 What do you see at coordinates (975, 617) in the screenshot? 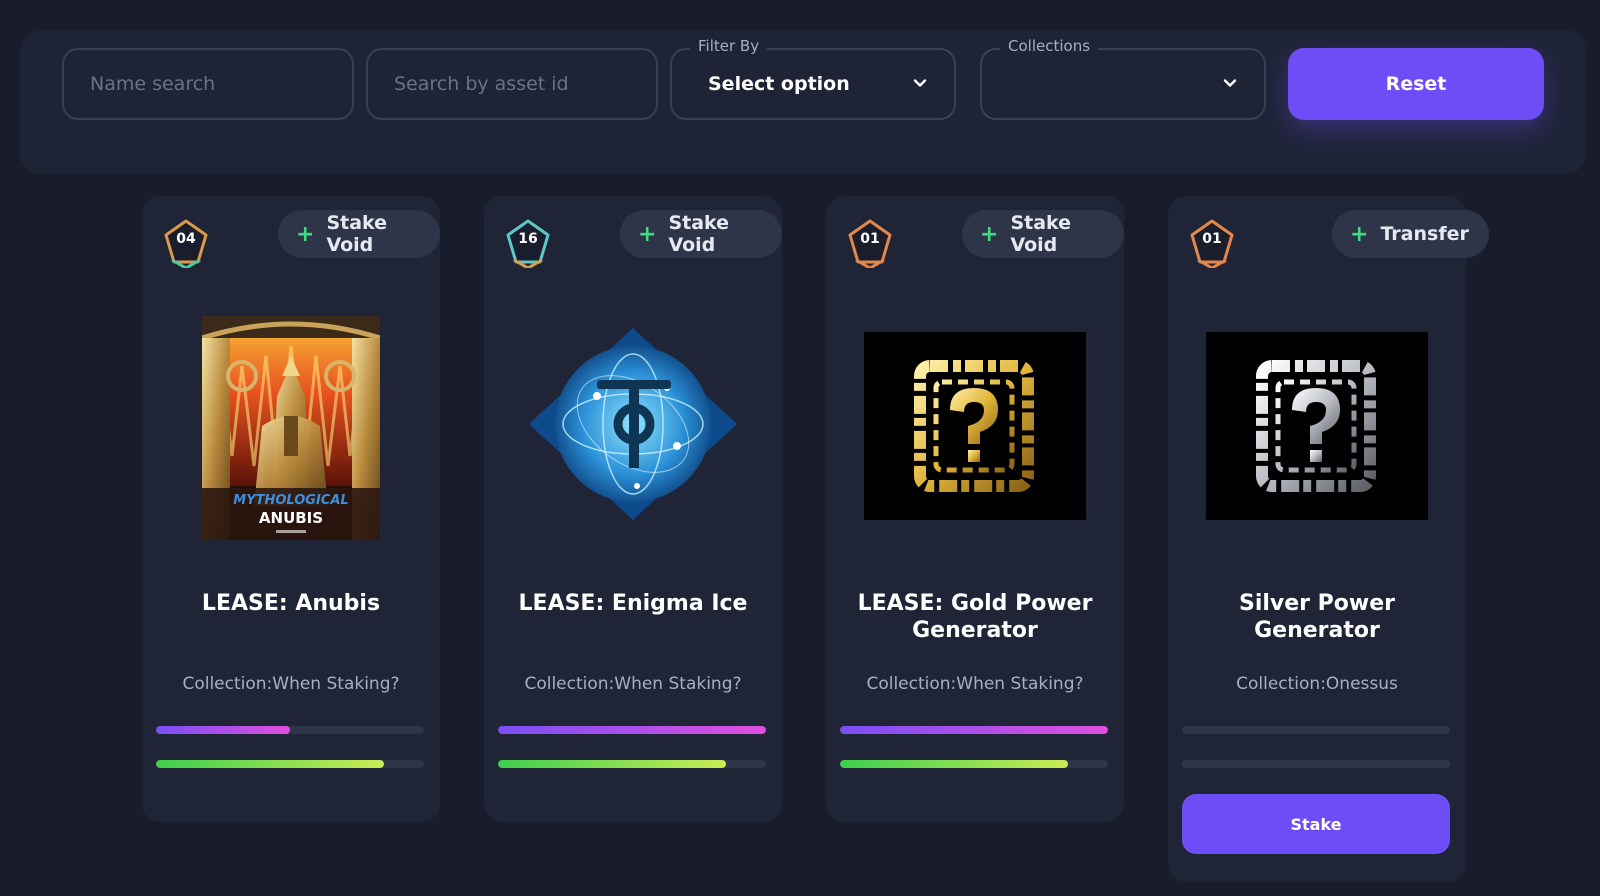
I see `card-title: LEASE: Gold Power Generator` at bounding box center [975, 617].